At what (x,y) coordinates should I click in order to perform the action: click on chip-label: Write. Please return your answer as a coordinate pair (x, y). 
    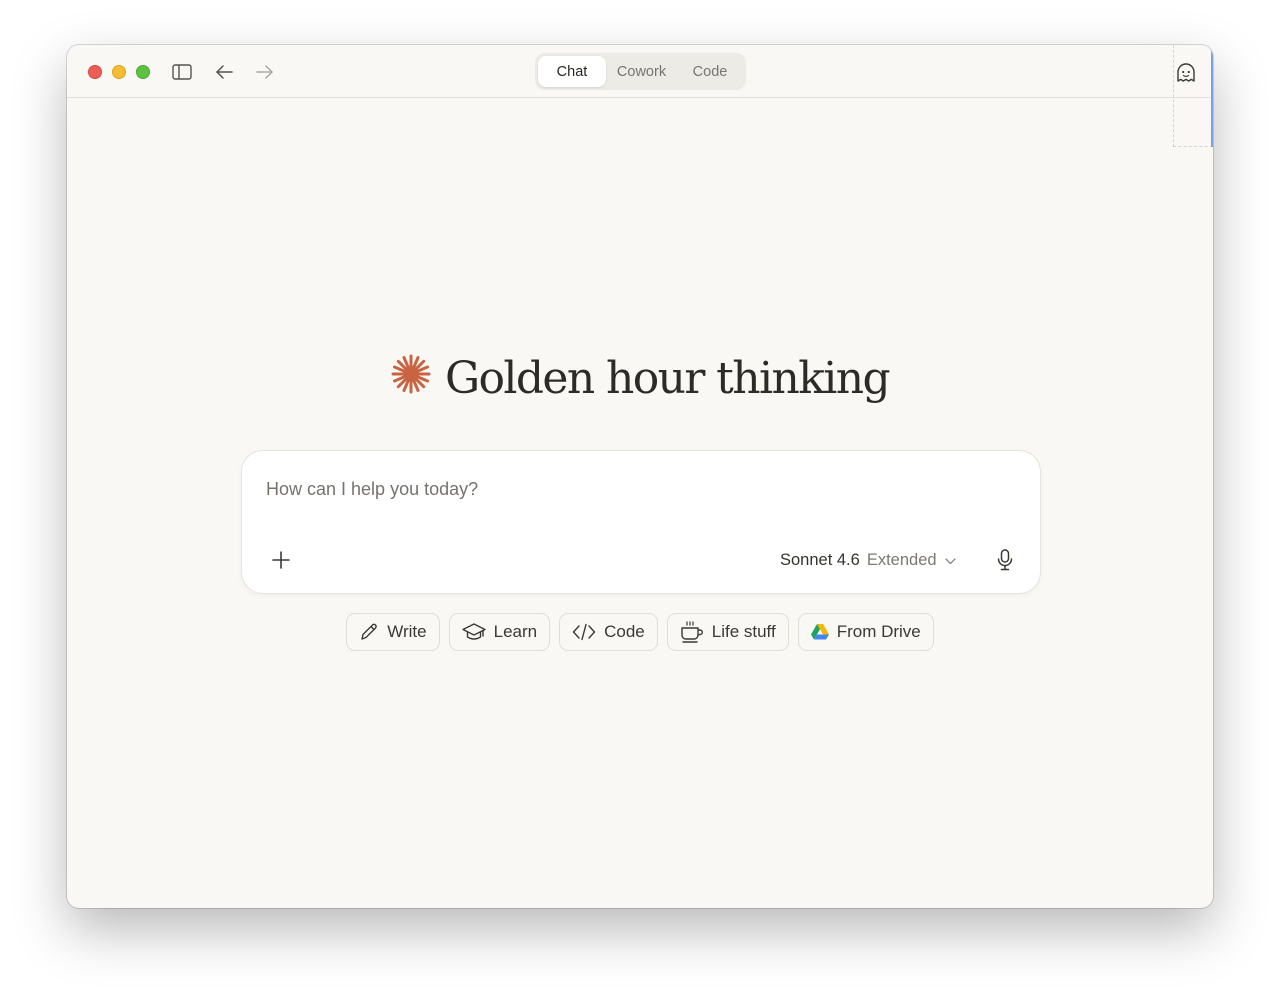
    Looking at the image, I should click on (407, 631).